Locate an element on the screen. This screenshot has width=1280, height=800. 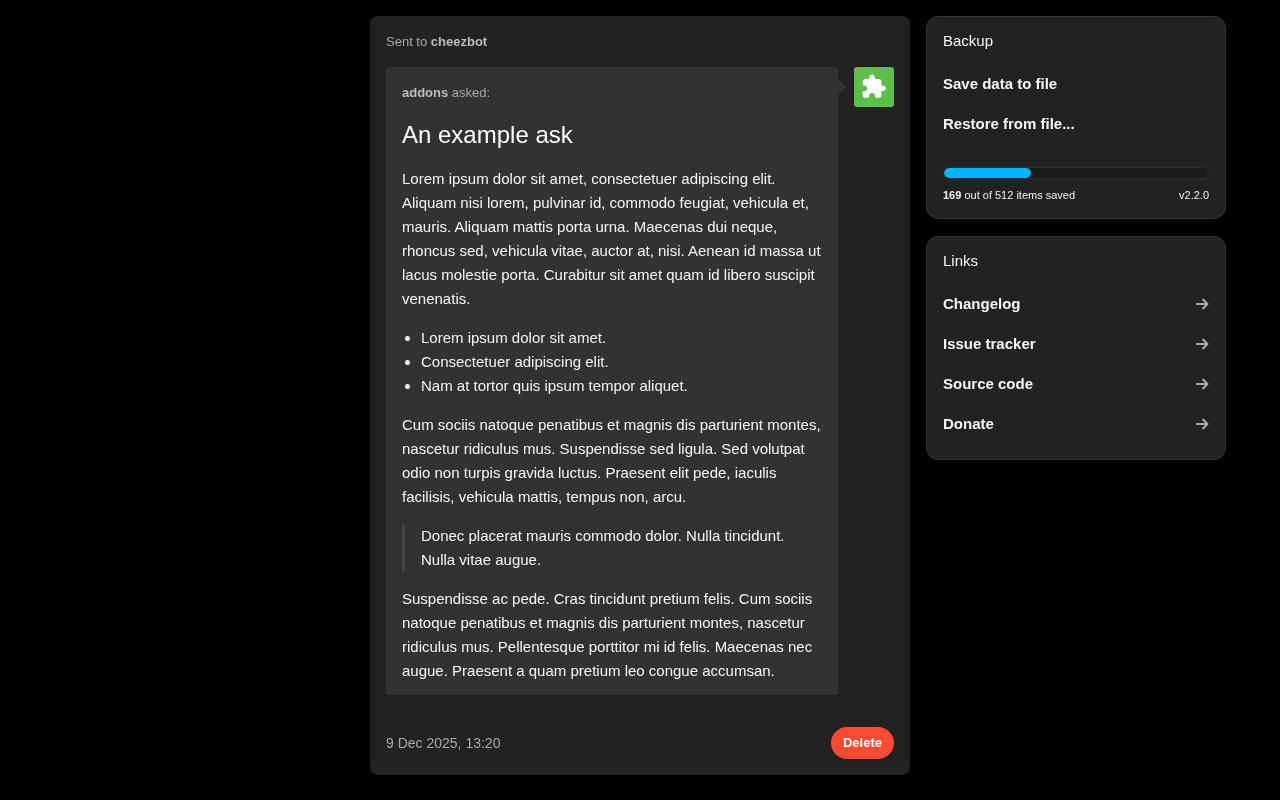
asker-line: addons asked: is located at coordinates (447, 93).